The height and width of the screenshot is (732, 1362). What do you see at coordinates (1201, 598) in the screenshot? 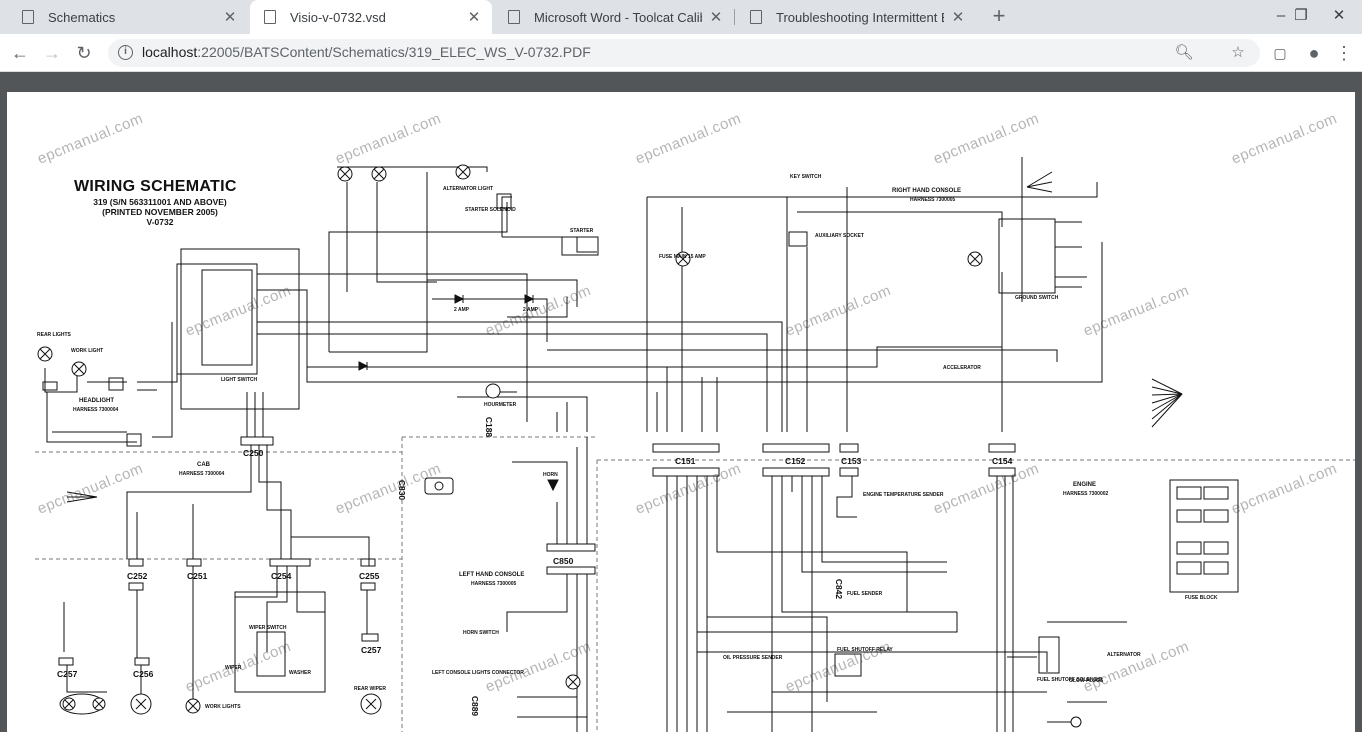
I see `fuse-block-label: FUSE BLOCK` at bounding box center [1201, 598].